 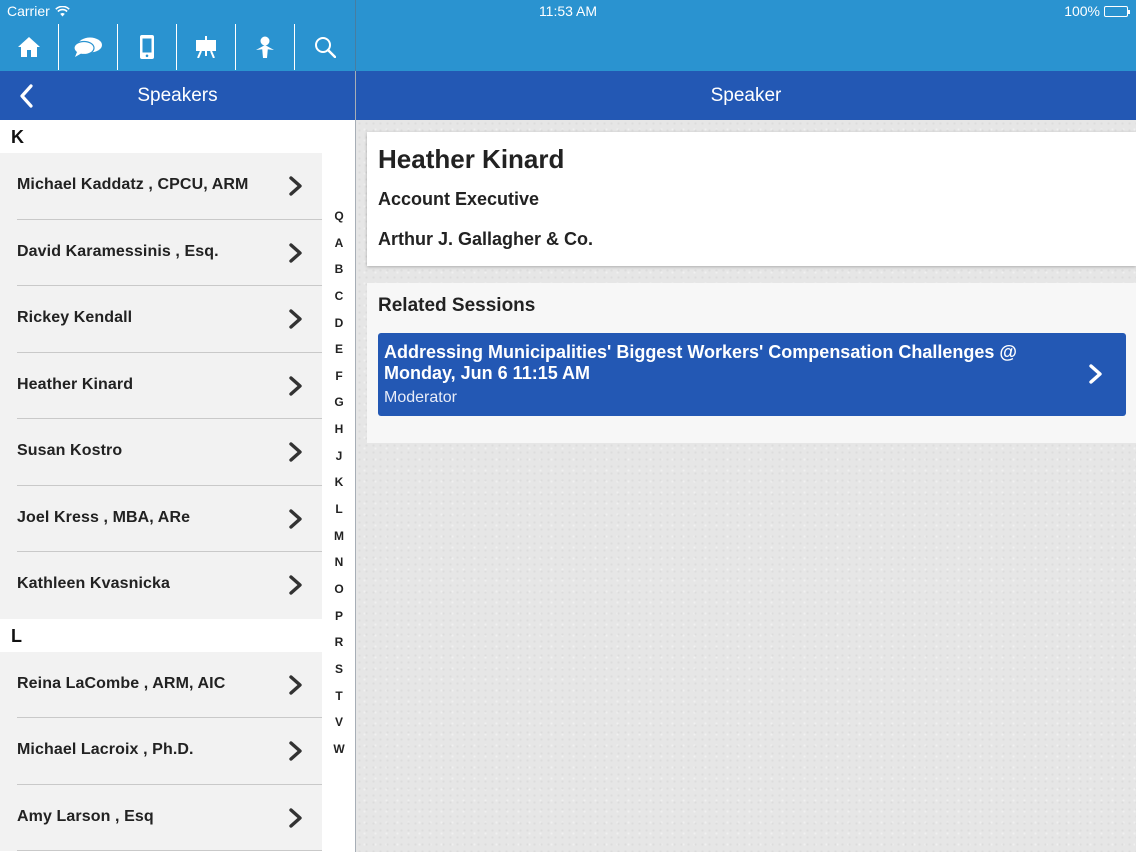 I want to click on battery: 100%, so click(x=1097, y=11).